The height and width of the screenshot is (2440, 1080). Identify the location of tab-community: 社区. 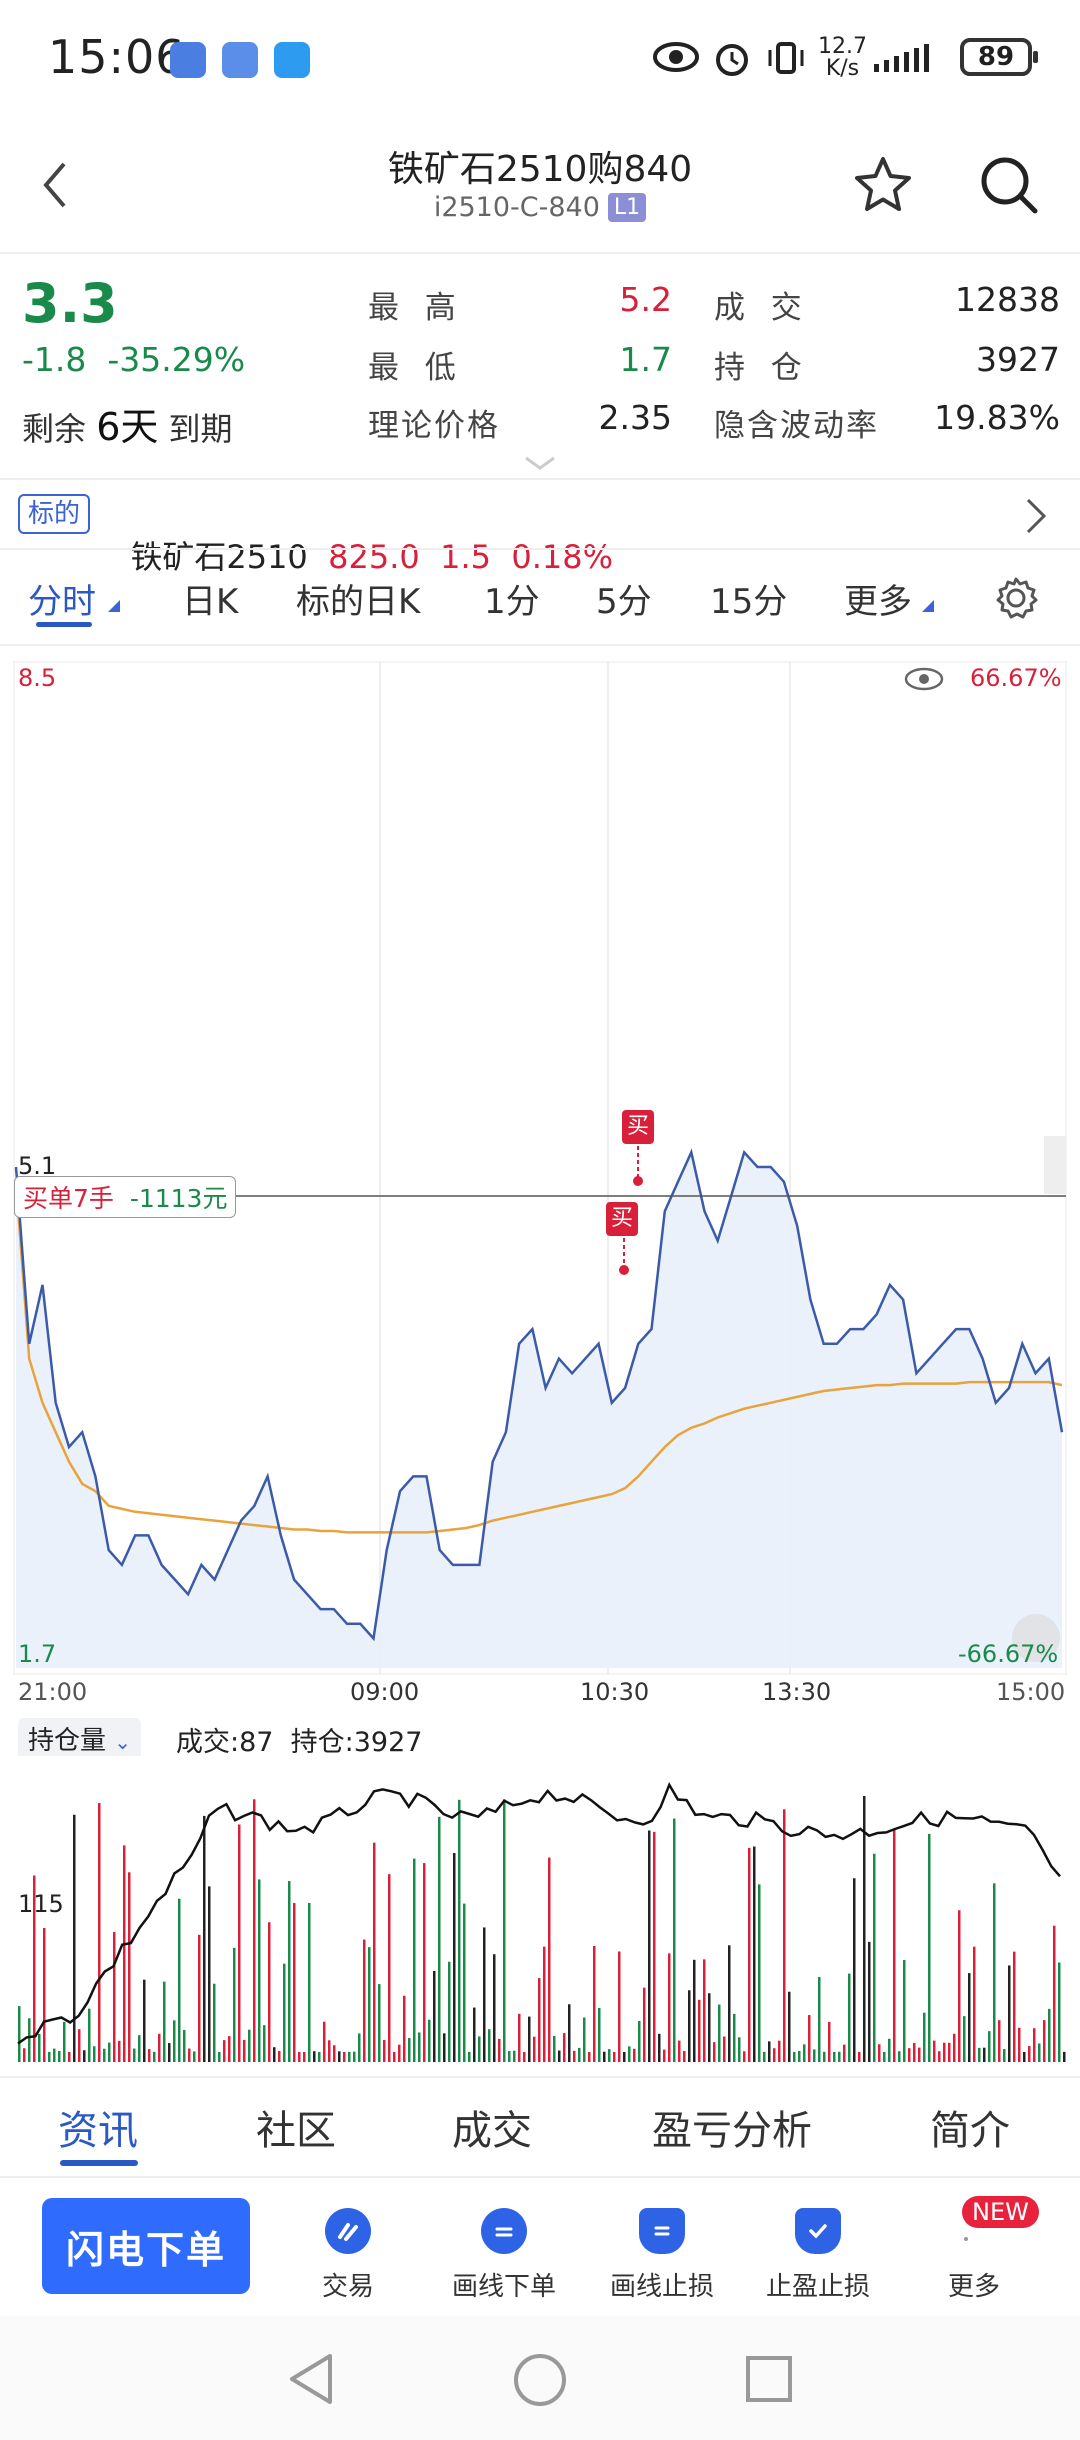
(296, 2127).